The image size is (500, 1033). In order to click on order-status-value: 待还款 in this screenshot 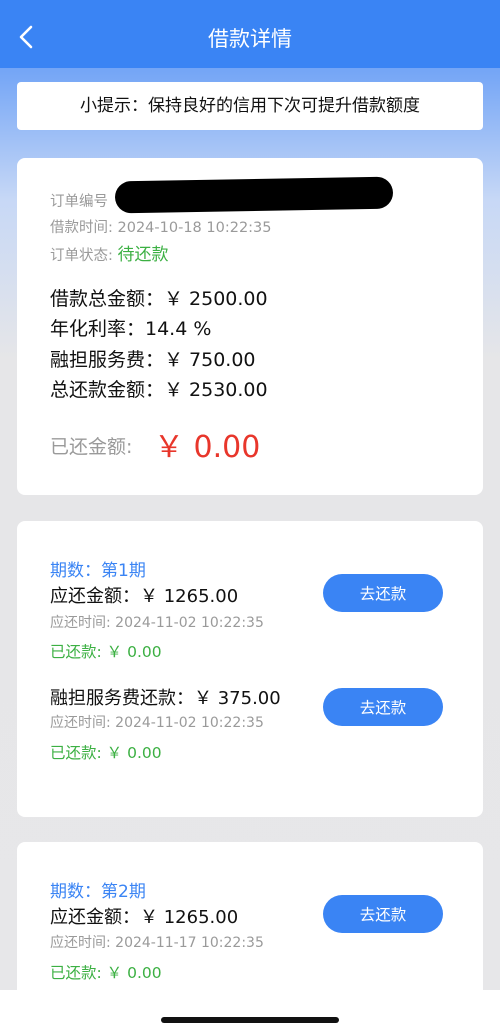, I will do `click(143, 255)`.